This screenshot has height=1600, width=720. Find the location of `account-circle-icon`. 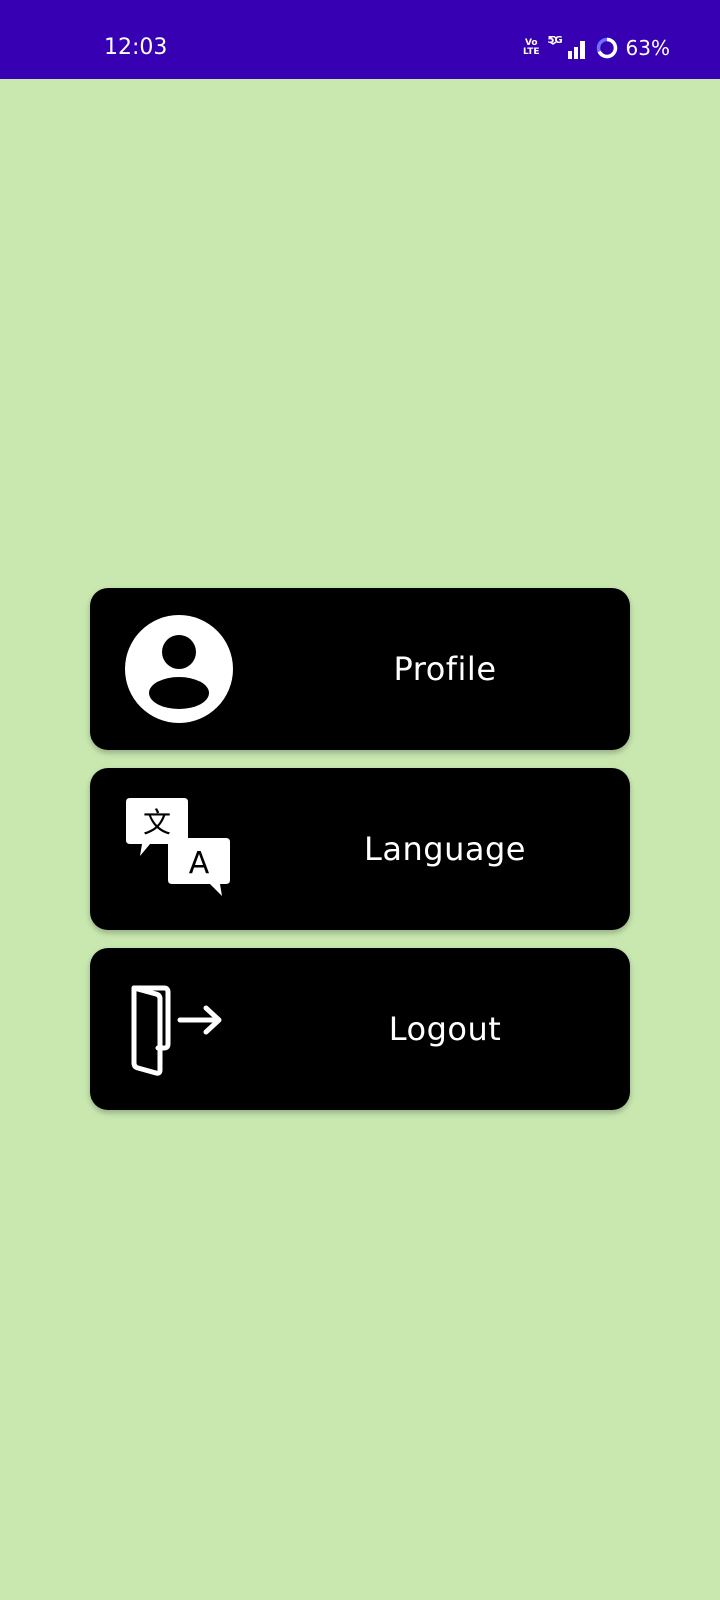

account-circle-icon is located at coordinates (179, 669).